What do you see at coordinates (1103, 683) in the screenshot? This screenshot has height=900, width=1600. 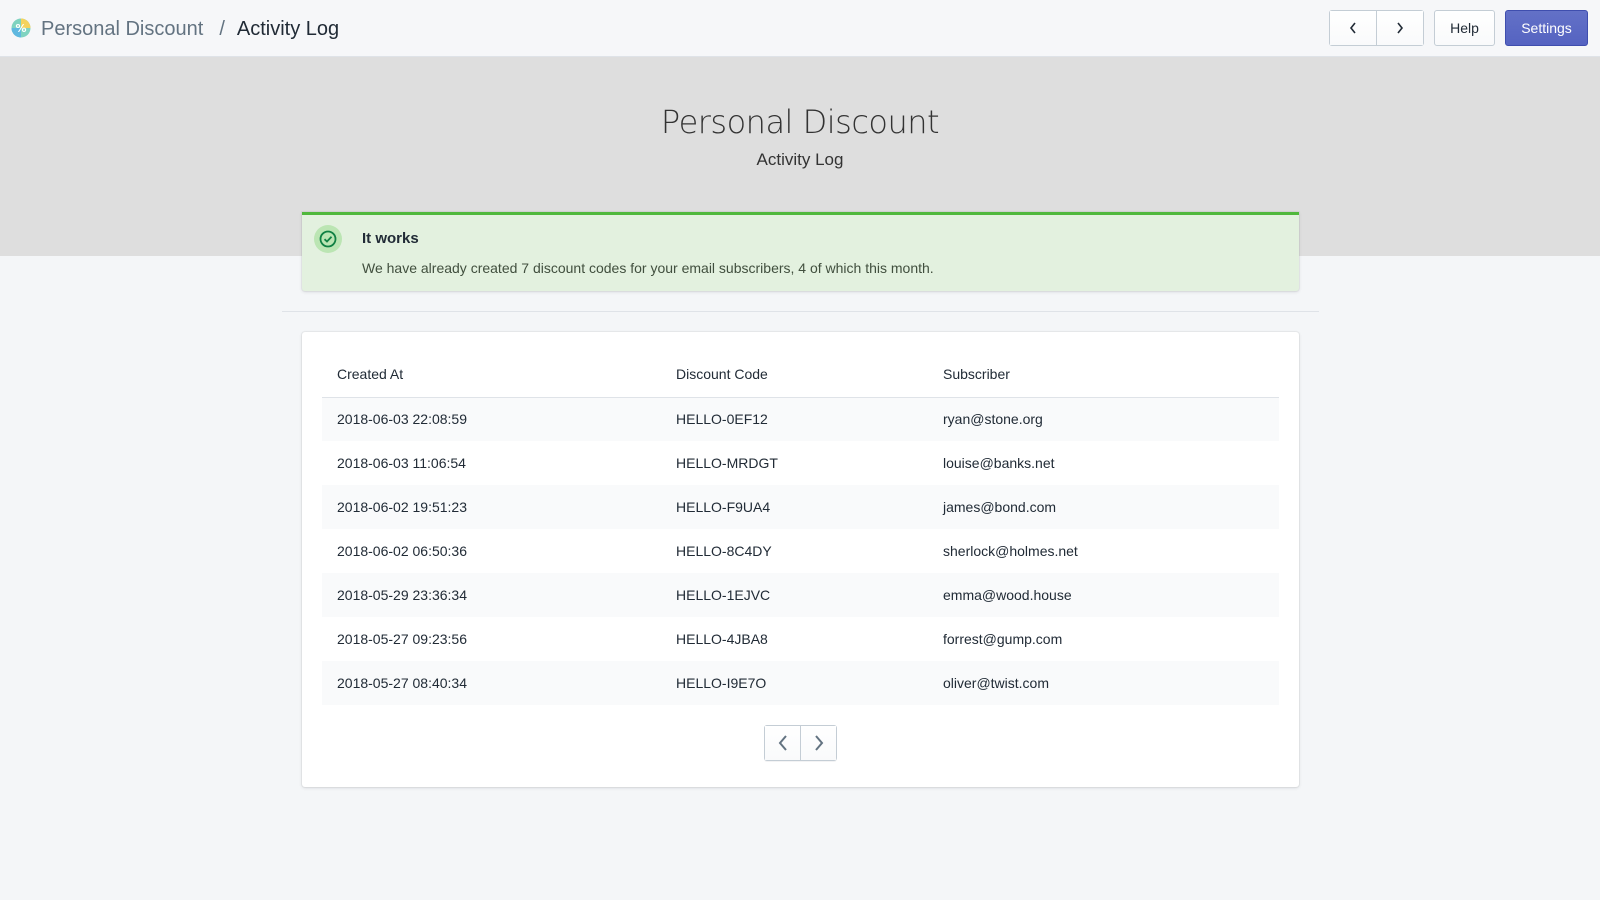 I see `subscriber-cell: oliver@twist.com` at bounding box center [1103, 683].